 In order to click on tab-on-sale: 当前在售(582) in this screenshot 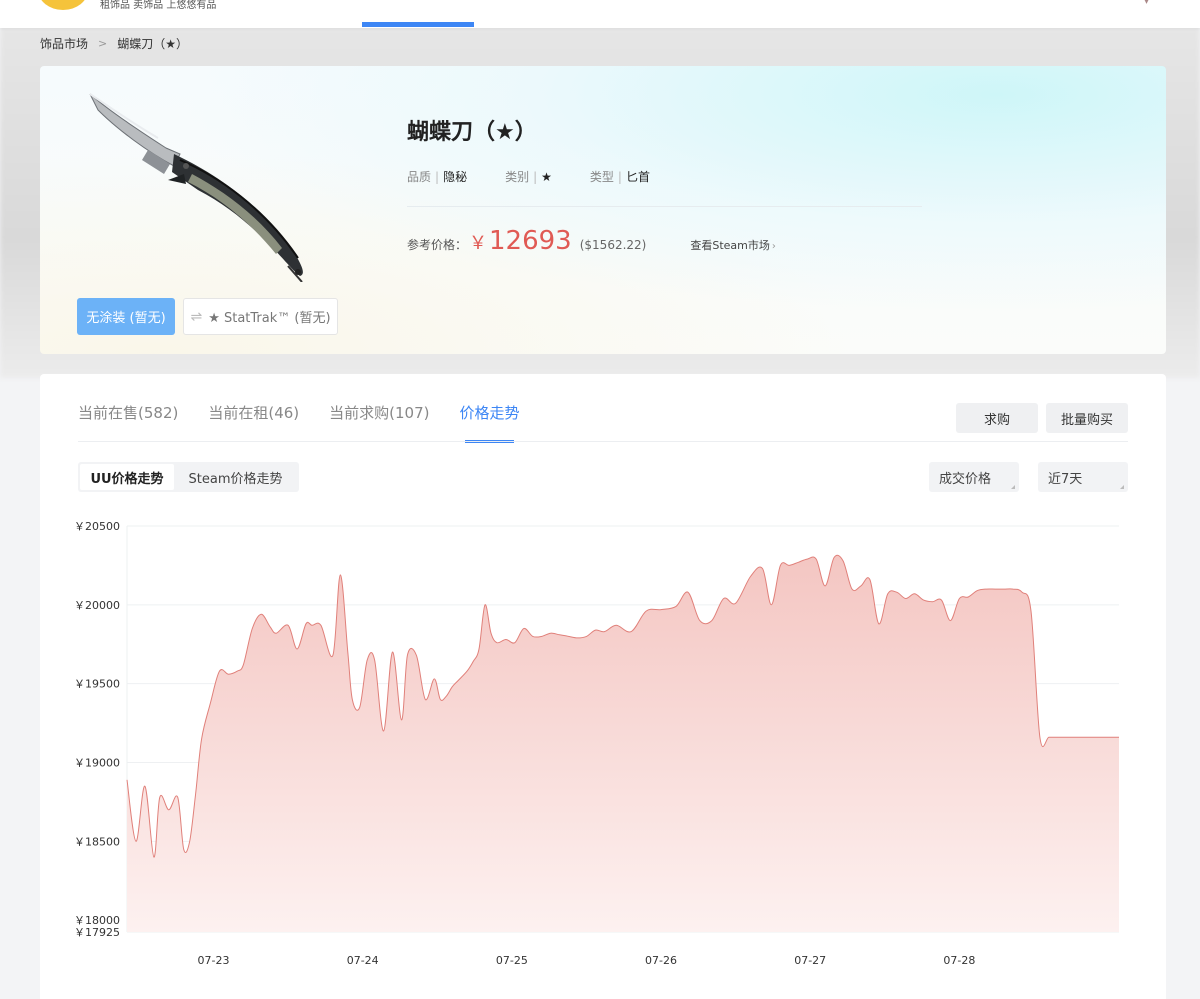, I will do `click(128, 422)`.